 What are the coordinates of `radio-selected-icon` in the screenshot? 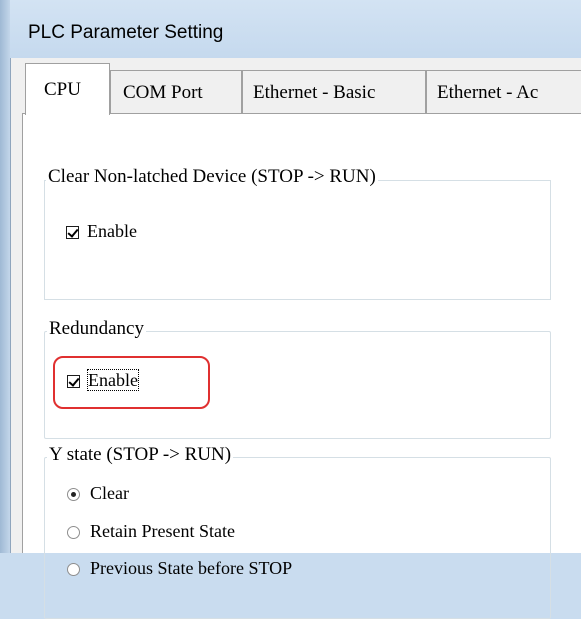 It's located at (73, 495).